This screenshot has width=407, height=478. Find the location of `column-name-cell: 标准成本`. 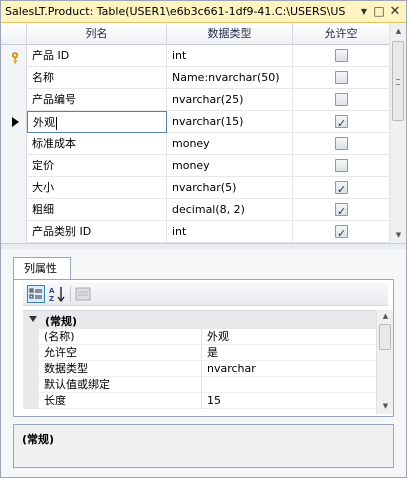

column-name-cell: 标准成本 is located at coordinates (97, 144).